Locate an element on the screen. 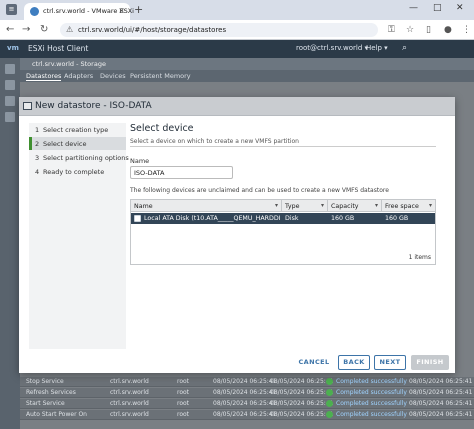 This screenshot has height=429, width=474. profile-icon: ● is located at coordinates (448, 30).